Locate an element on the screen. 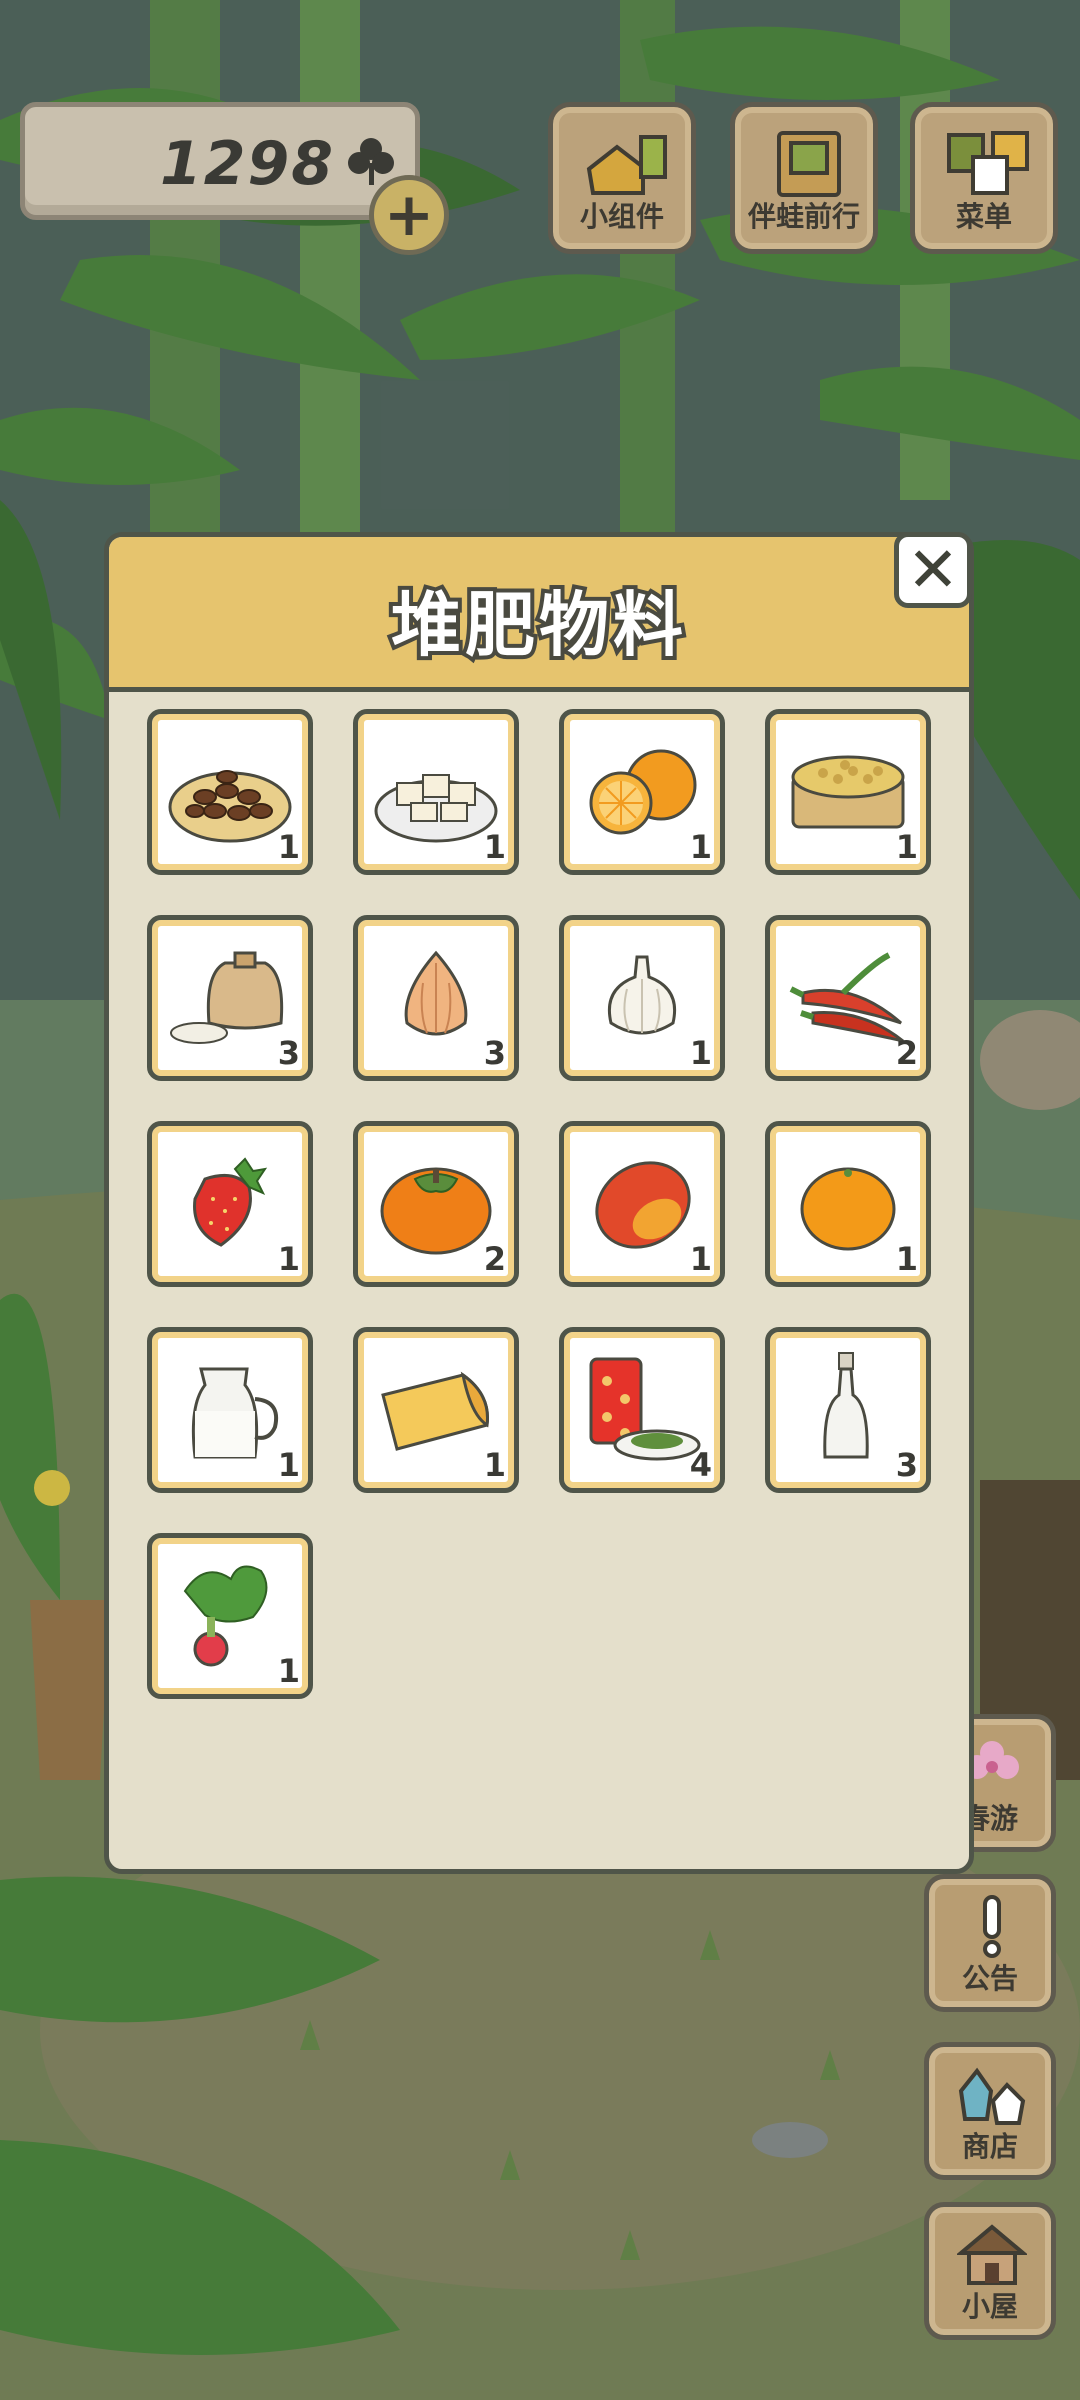  house-label: 小屋 is located at coordinates (989, 2306).